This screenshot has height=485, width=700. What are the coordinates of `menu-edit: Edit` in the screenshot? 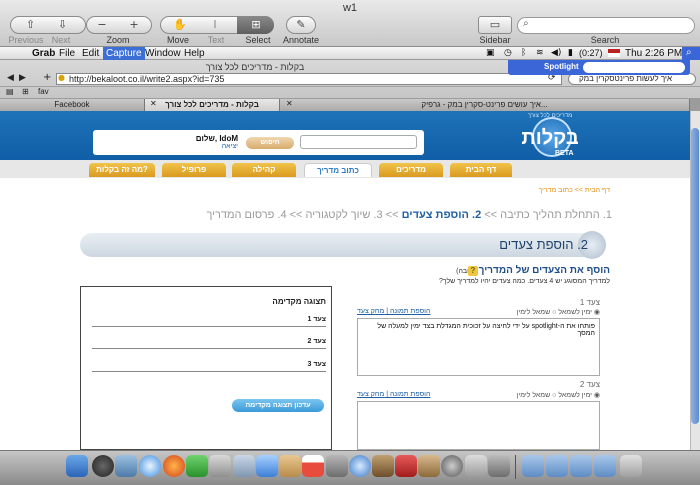 It's located at (90, 53).